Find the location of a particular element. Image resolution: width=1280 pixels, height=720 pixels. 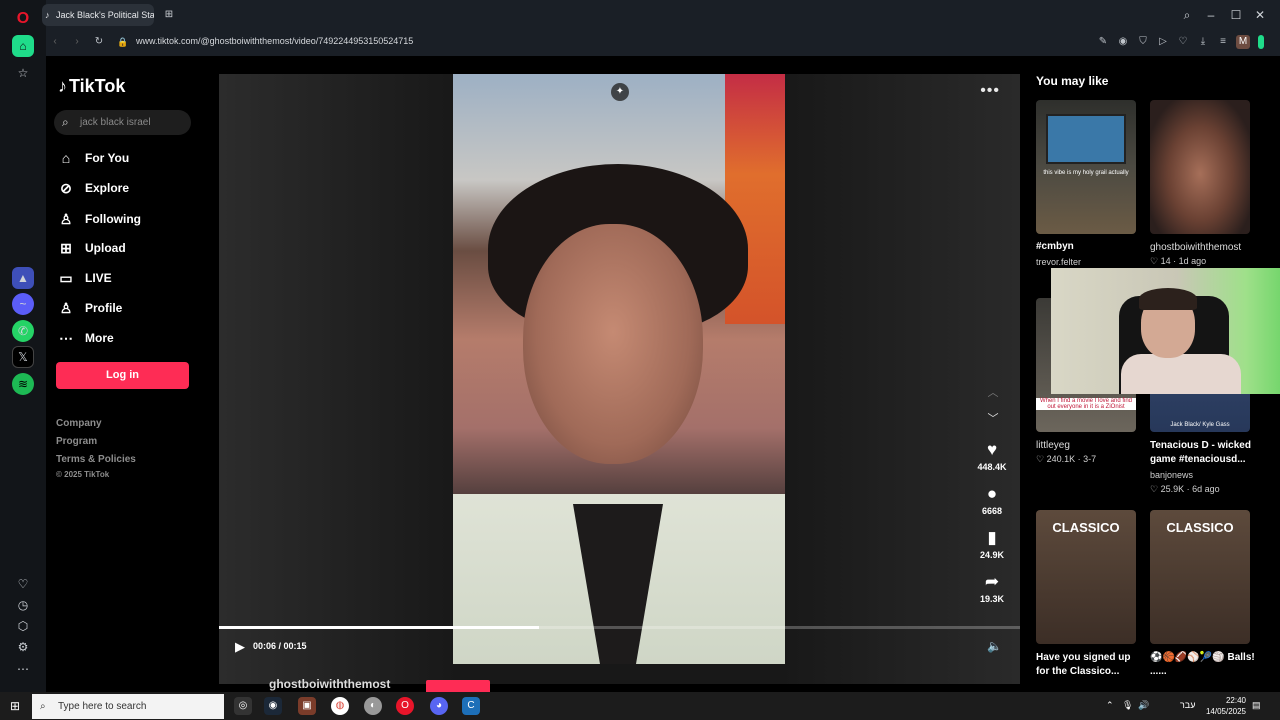

tiktok-logo: ♪ TikTok is located at coordinates (91, 86).